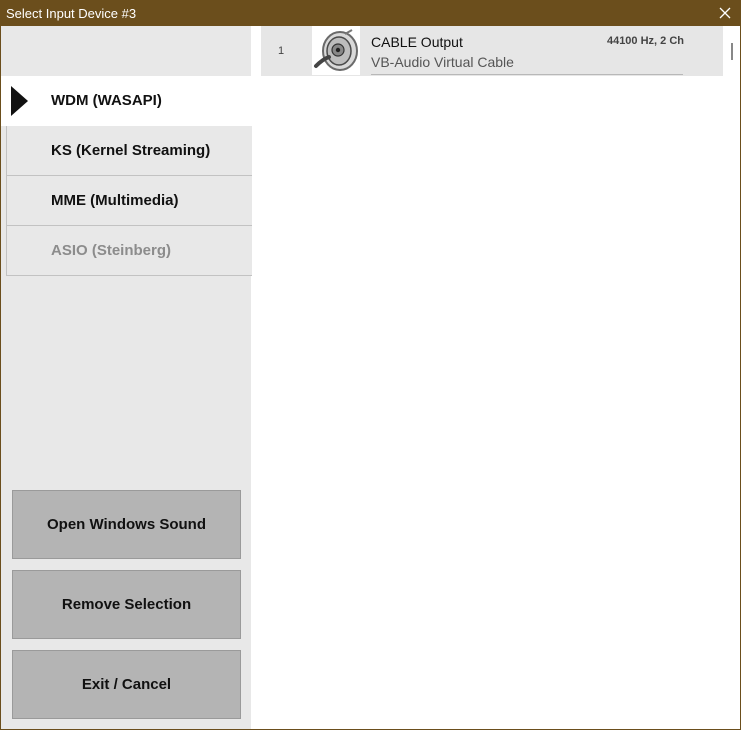 This screenshot has width=741, height=730. What do you see at coordinates (336, 50) in the screenshot?
I see `audio-cable-icon` at bounding box center [336, 50].